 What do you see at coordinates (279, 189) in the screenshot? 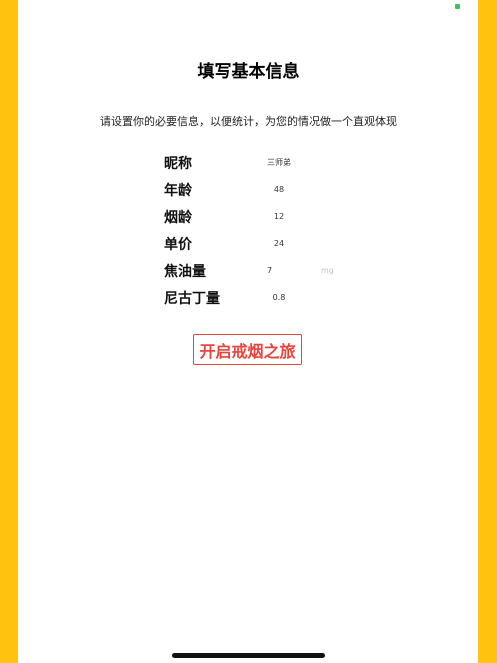
I see `age-input` at bounding box center [279, 189].